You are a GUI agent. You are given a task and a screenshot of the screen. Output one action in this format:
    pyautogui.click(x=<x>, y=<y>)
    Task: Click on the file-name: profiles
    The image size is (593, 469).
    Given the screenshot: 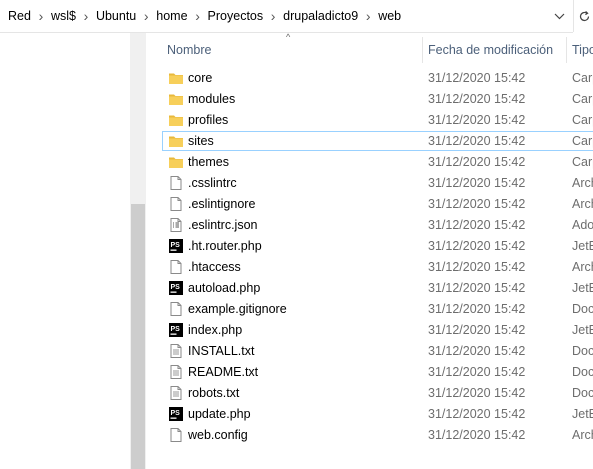 What is the action you would take?
    pyautogui.click(x=208, y=120)
    